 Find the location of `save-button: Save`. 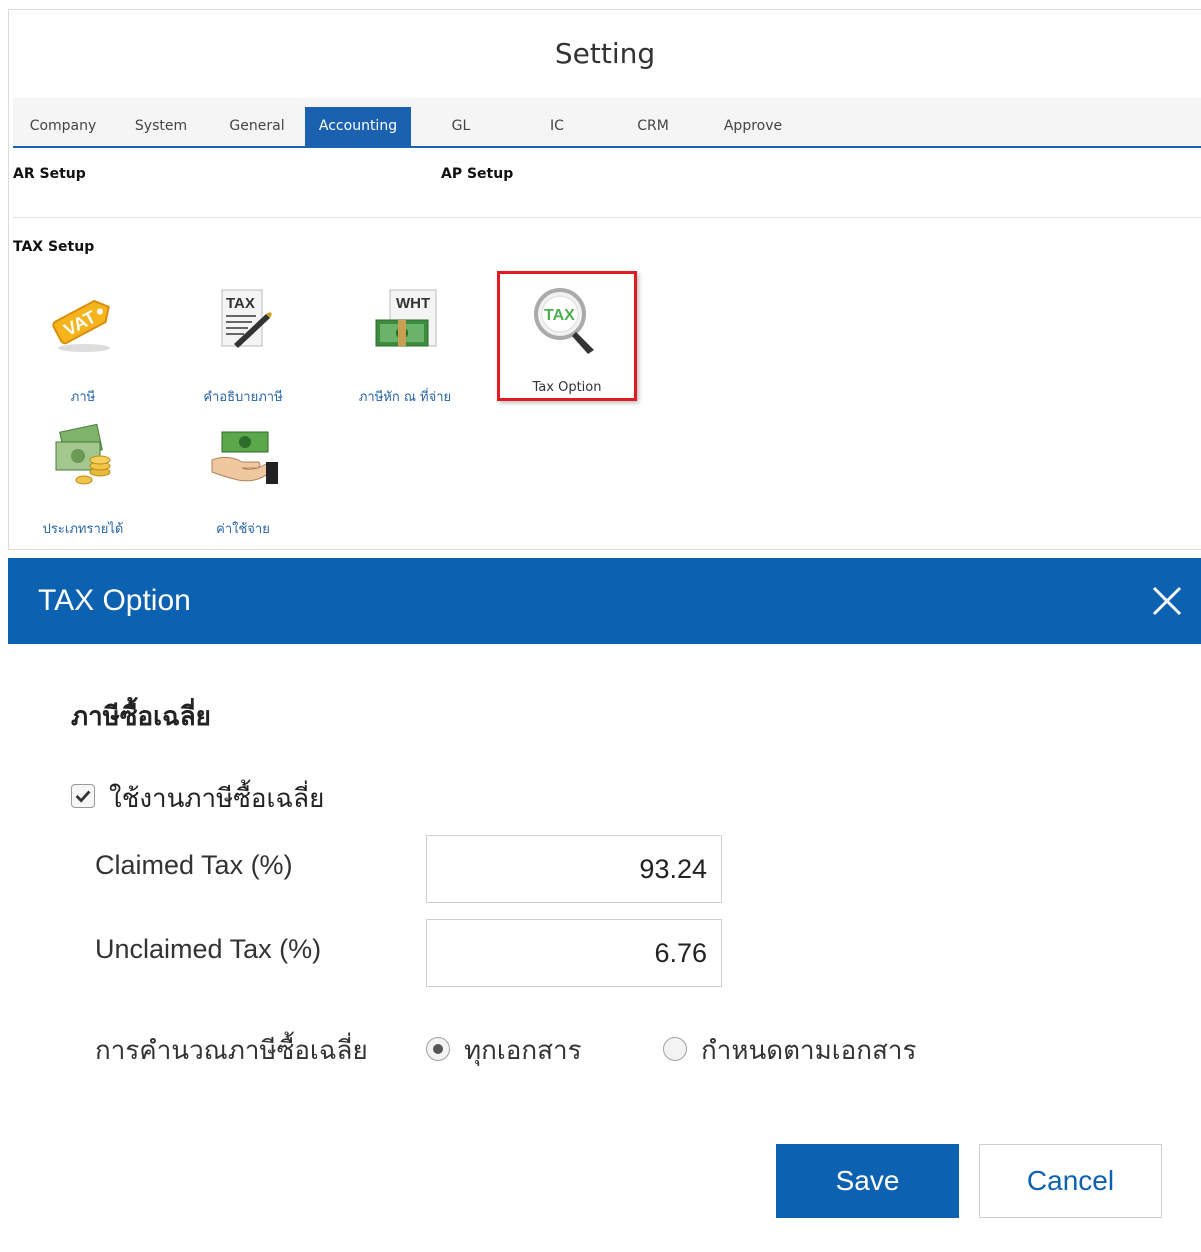

save-button: Save is located at coordinates (867, 1181).